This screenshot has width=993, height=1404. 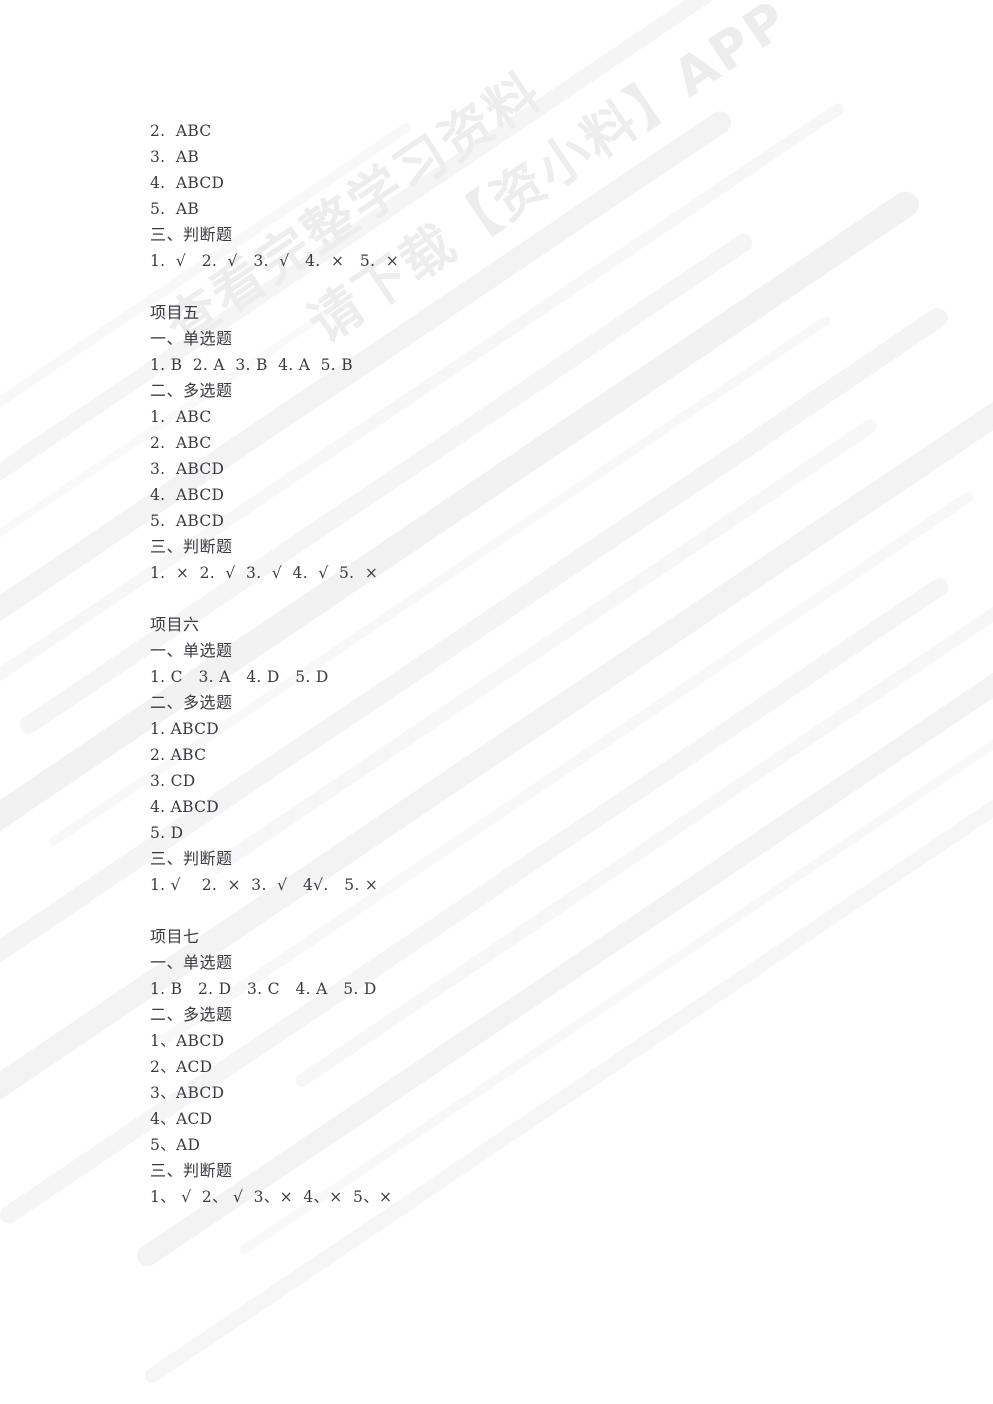 I want to click on multi-choice-item-5: 5. AB, so click(x=175, y=209).